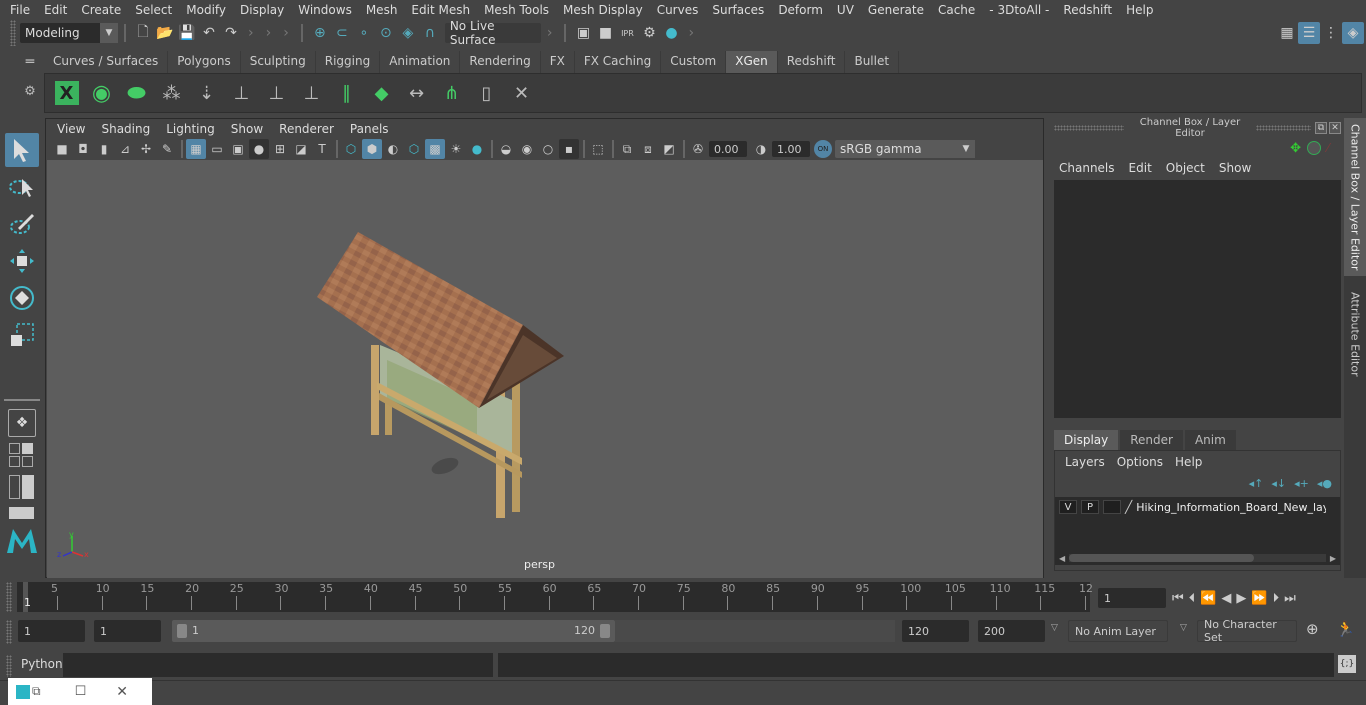 This screenshot has height=705, width=1366. Describe the element at coordinates (206, 93) in the screenshot. I see `place-guides-icon: ⇣` at that location.